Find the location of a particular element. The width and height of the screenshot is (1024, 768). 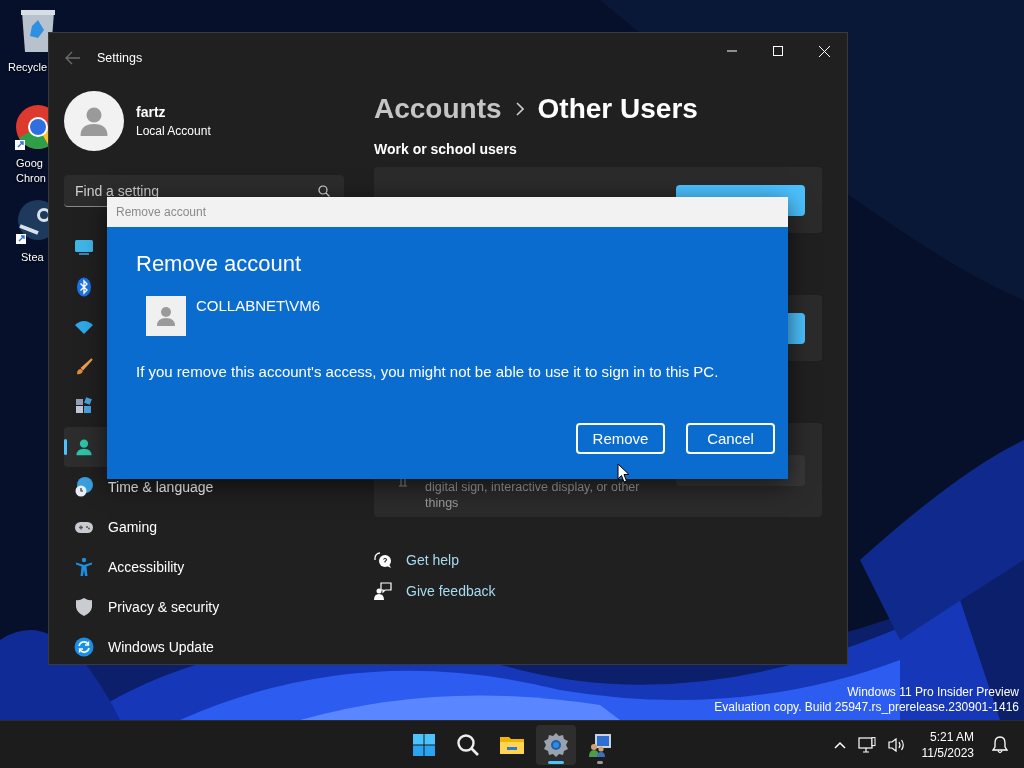

dialog-message: If you remove this account's access, you might not be able to use it to sign in to this PC. is located at coordinates (428, 372).